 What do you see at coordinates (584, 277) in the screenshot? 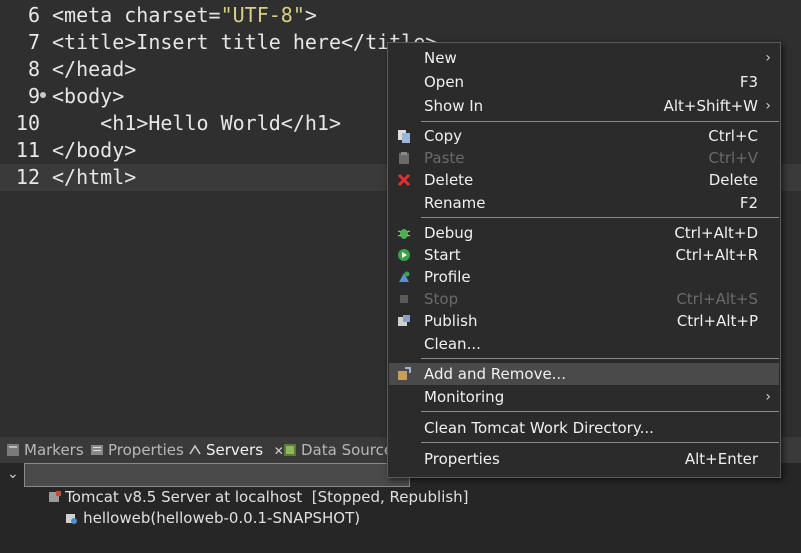
I see `menu-item-profile: Profile` at bounding box center [584, 277].